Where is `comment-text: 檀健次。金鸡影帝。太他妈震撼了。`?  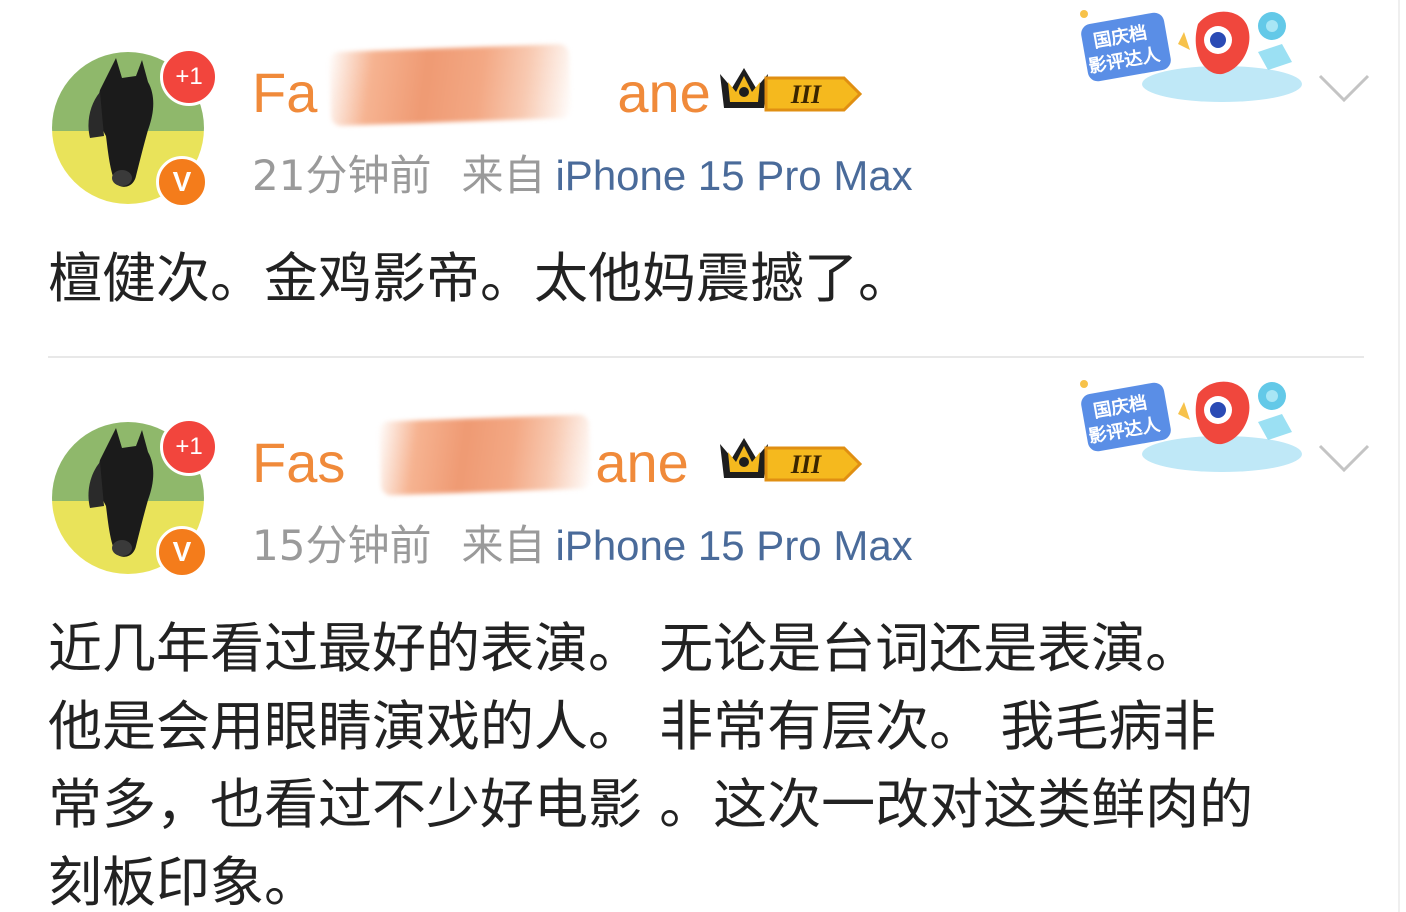
comment-text: 檀健次。金鸡影帝。太他妈震撼了。 is located at coordinates (480, 278).